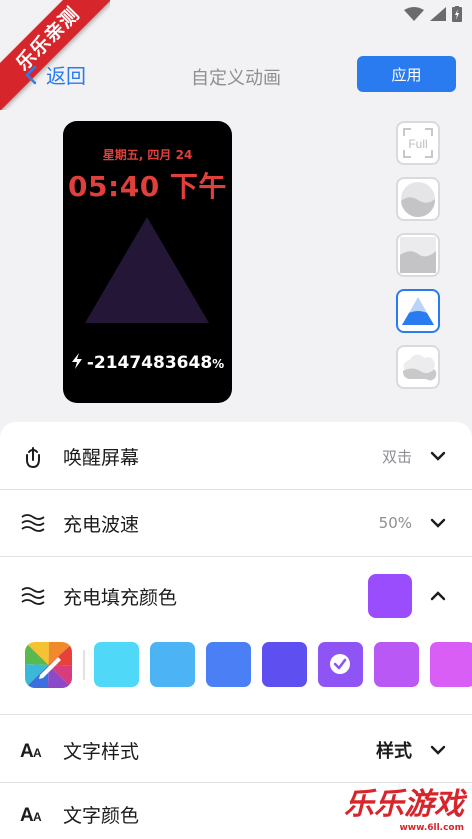 This screenshot has height=839, width=472. I want to click on color-palette, so click(236, 665).